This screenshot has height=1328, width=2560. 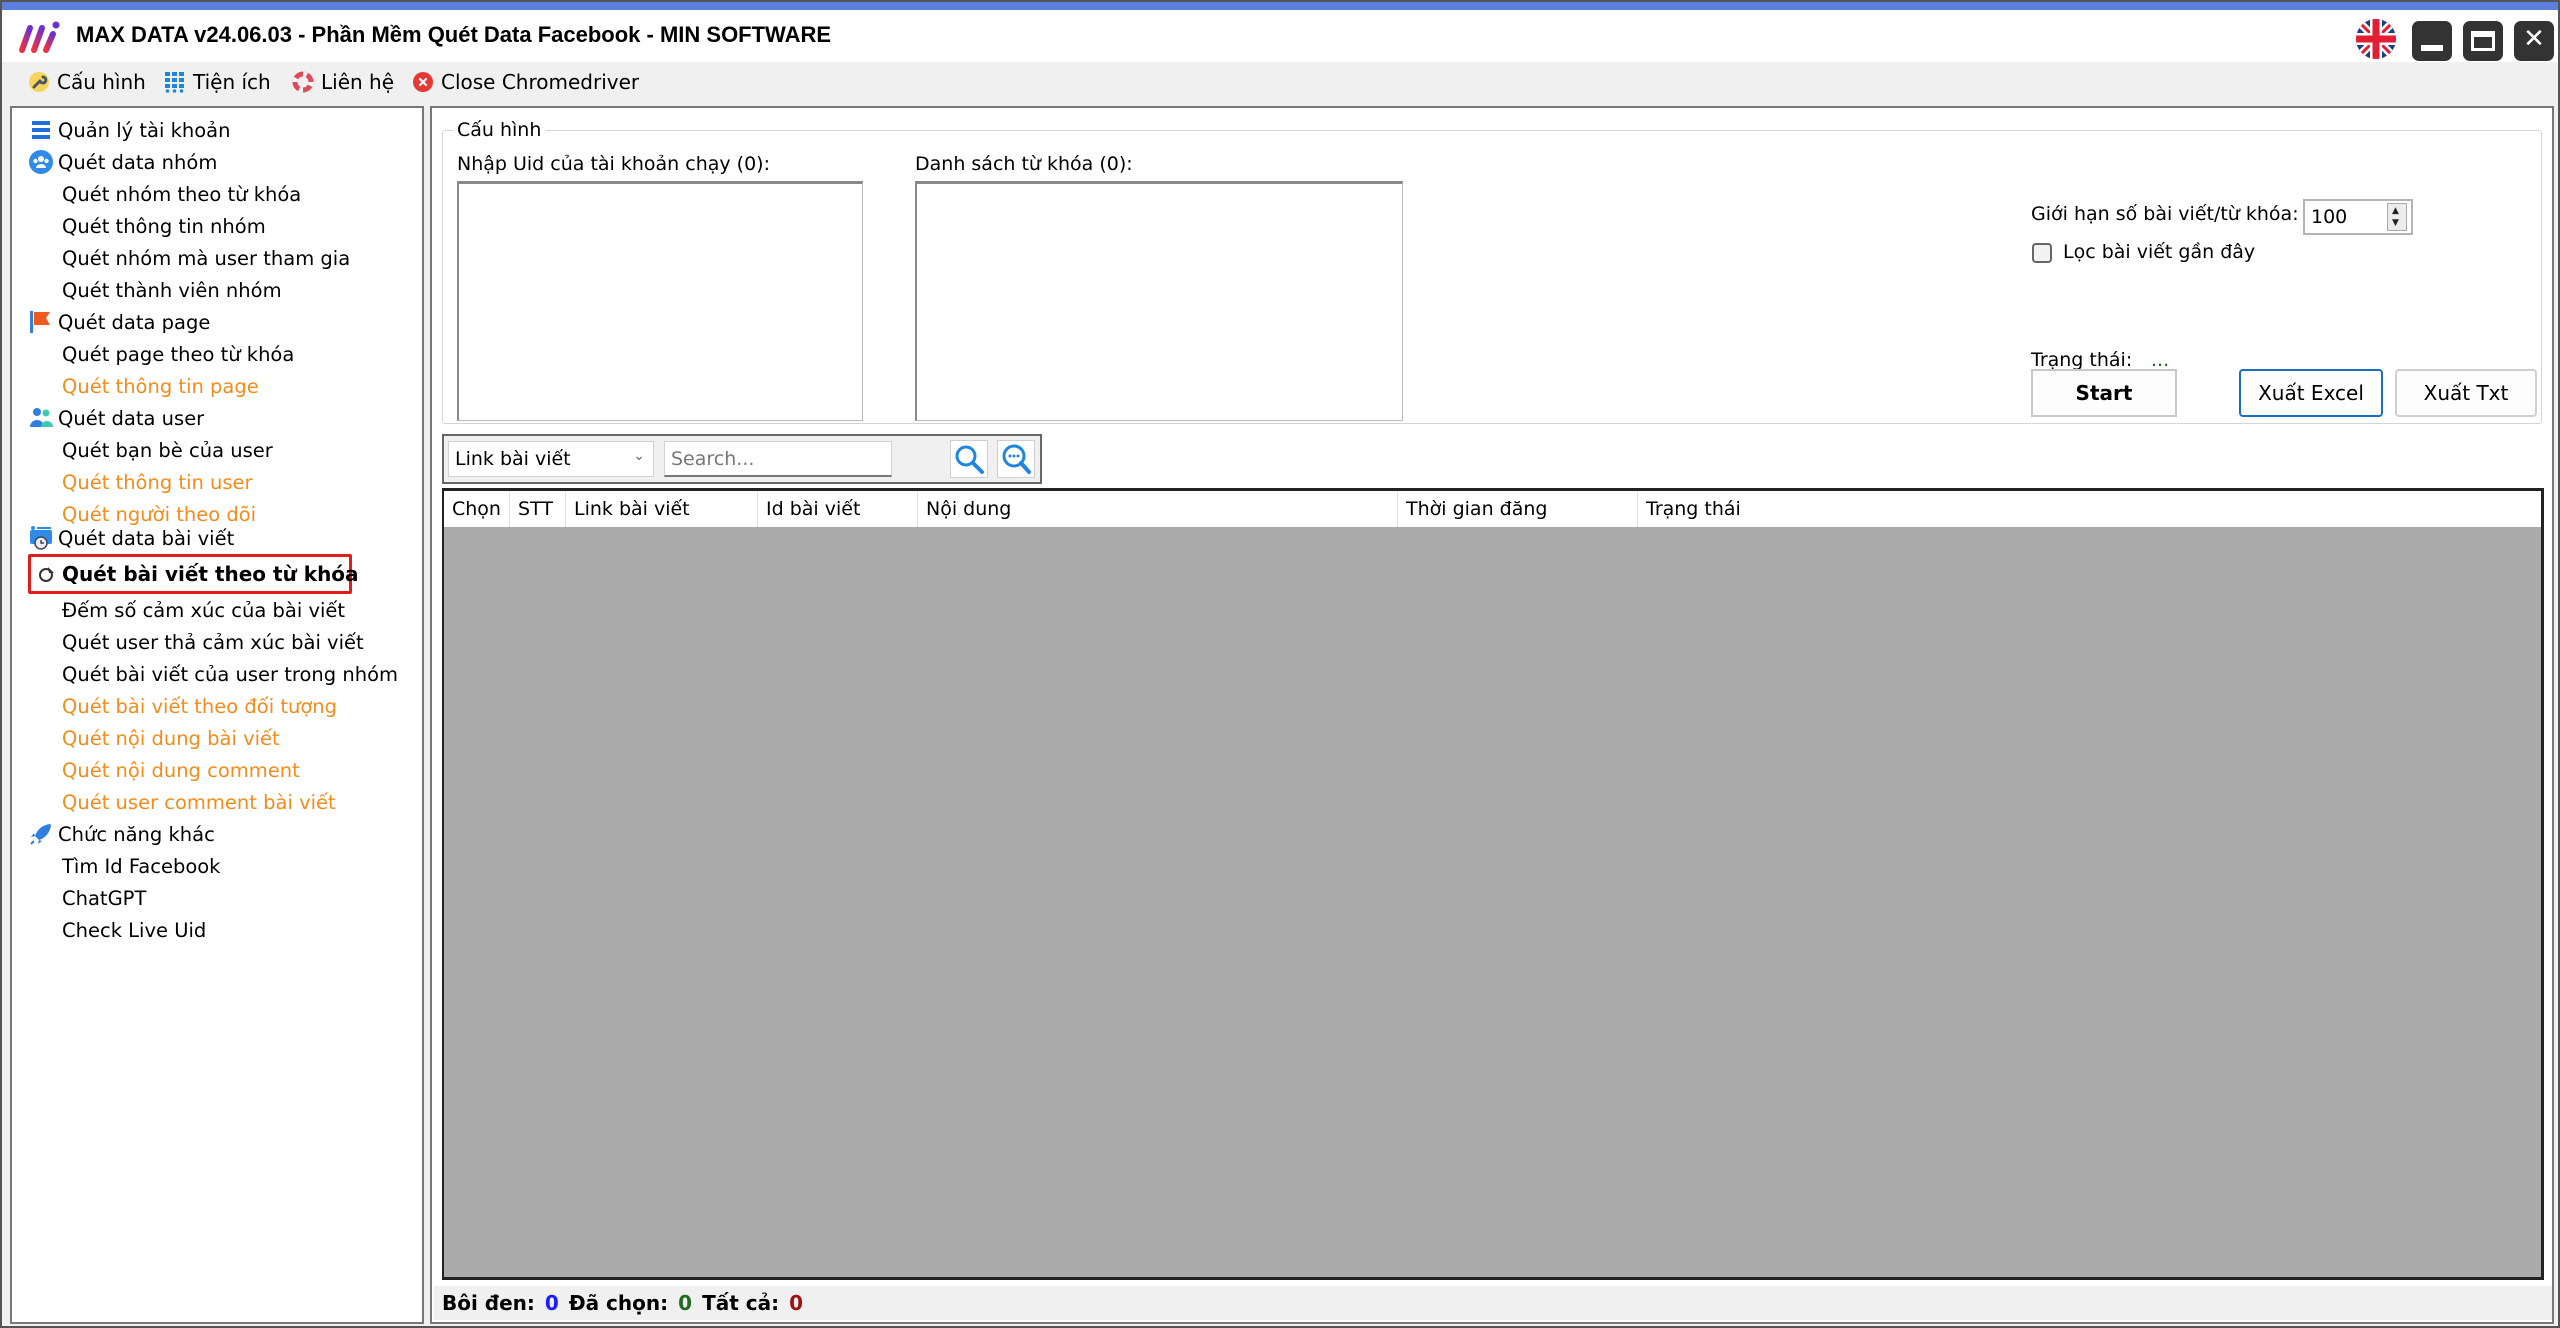 What do you see at coordinates (2395, 223) in the screenshot?
I see `spinner-down-icon: ▼` at bounding box center [2395, 223].